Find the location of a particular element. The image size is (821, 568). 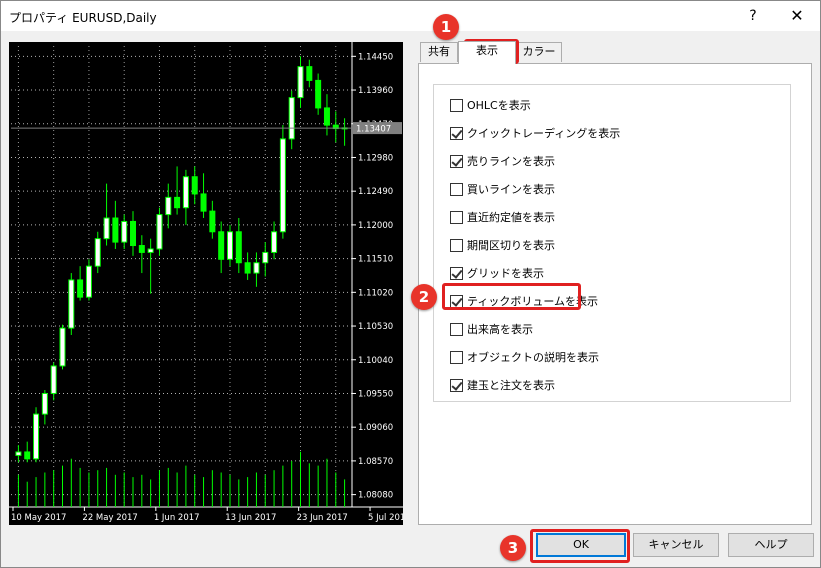

option-row: OHLCを表示 is located at coordinates (490, 105).